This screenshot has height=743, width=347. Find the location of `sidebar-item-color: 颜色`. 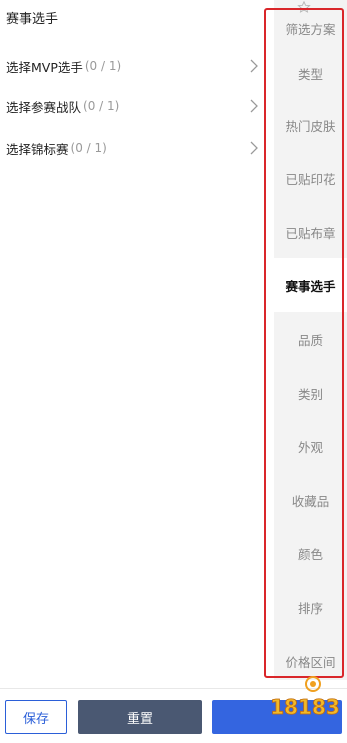

sidebar-item-color: 颜色 is located at coordinates (310, 553).